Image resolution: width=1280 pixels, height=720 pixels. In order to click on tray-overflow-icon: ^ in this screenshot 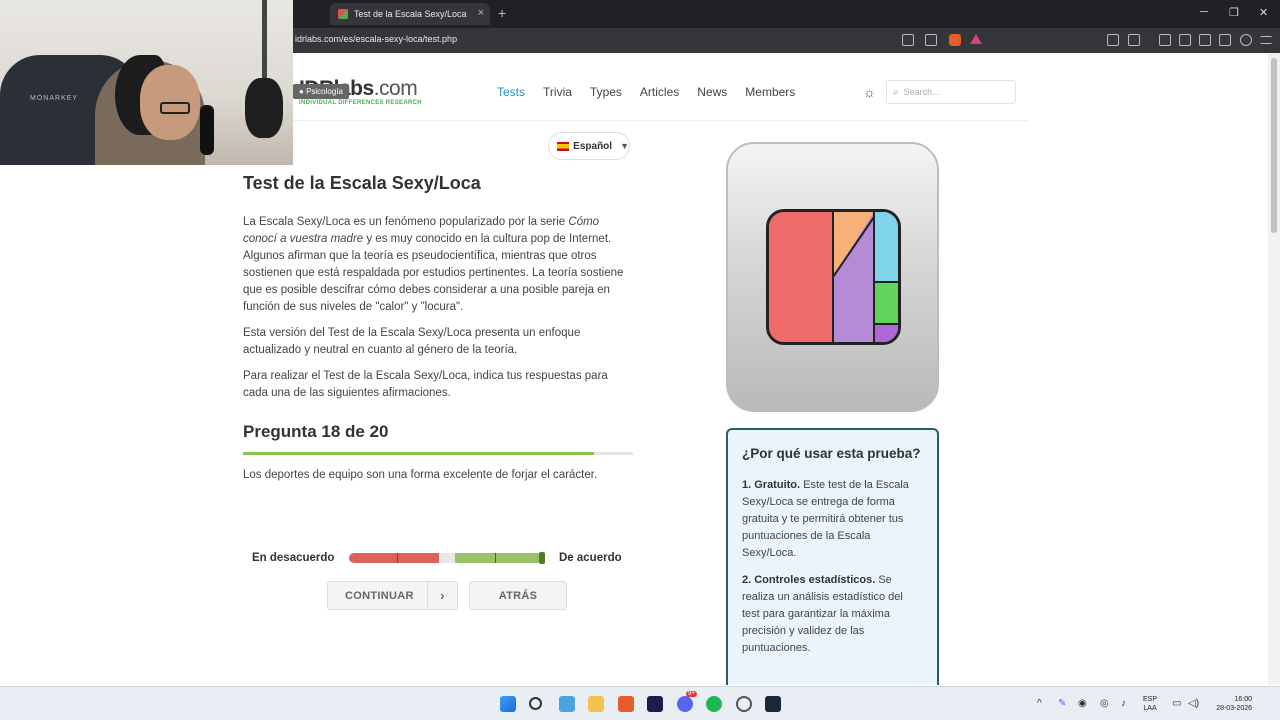, I will do `click(1039, 703)`.